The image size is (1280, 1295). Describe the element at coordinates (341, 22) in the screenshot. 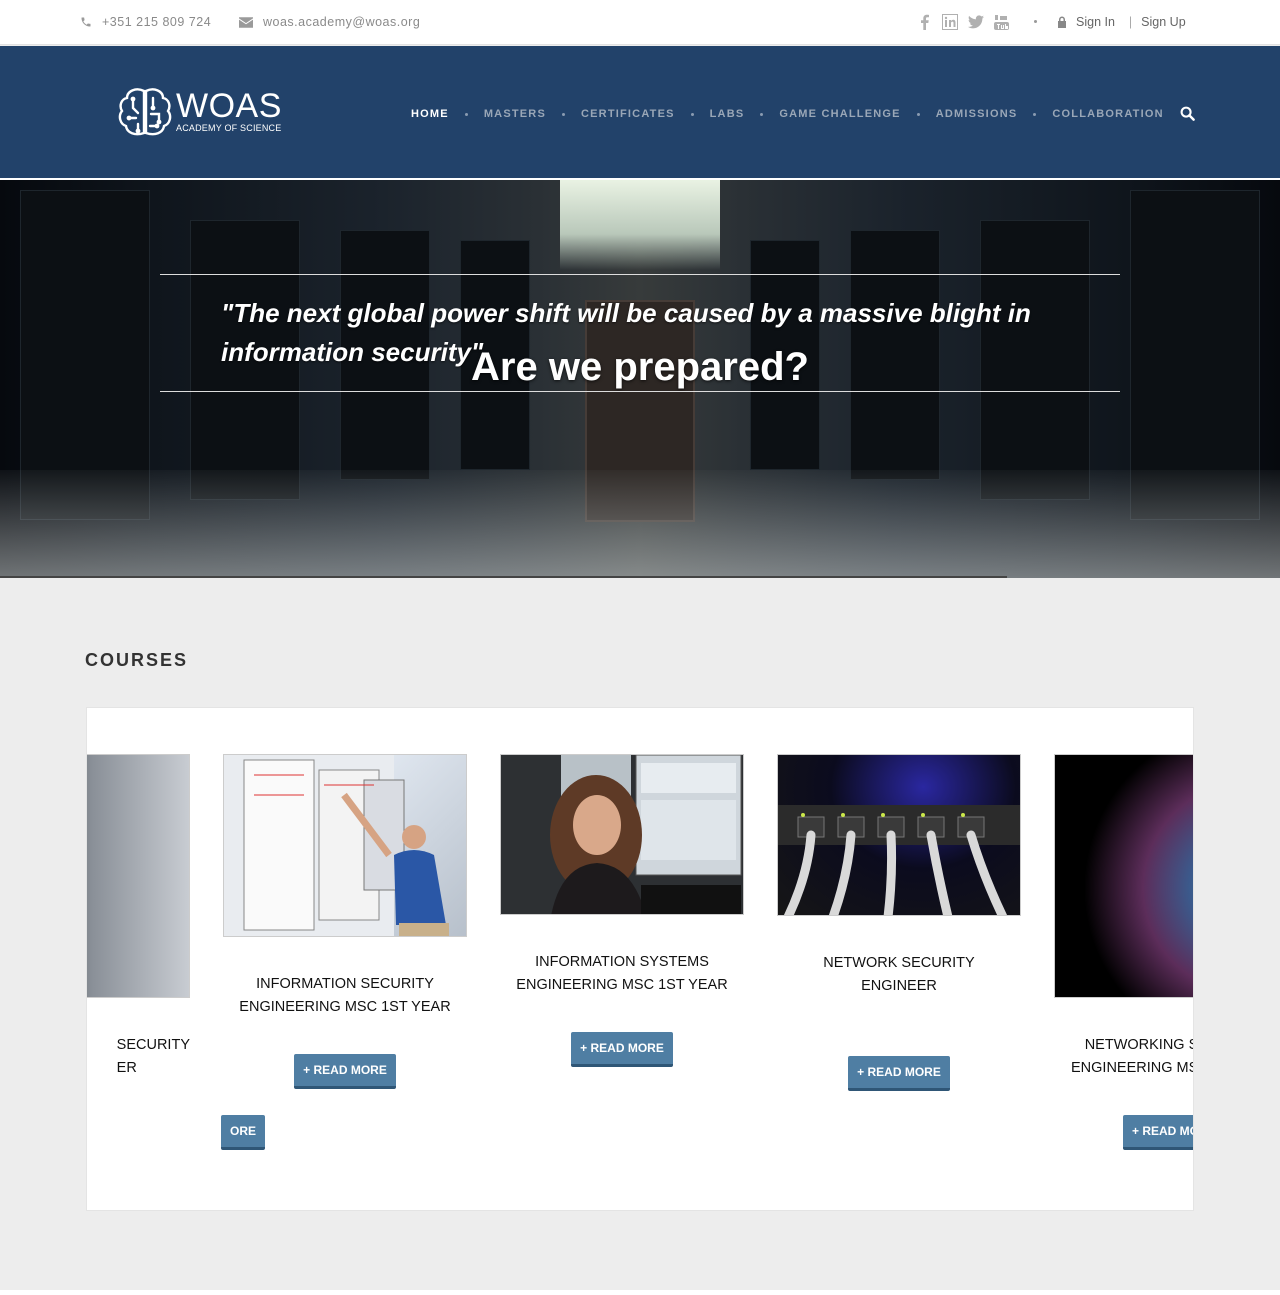

I see `email-address: woas.academy@woas.org` at that location.